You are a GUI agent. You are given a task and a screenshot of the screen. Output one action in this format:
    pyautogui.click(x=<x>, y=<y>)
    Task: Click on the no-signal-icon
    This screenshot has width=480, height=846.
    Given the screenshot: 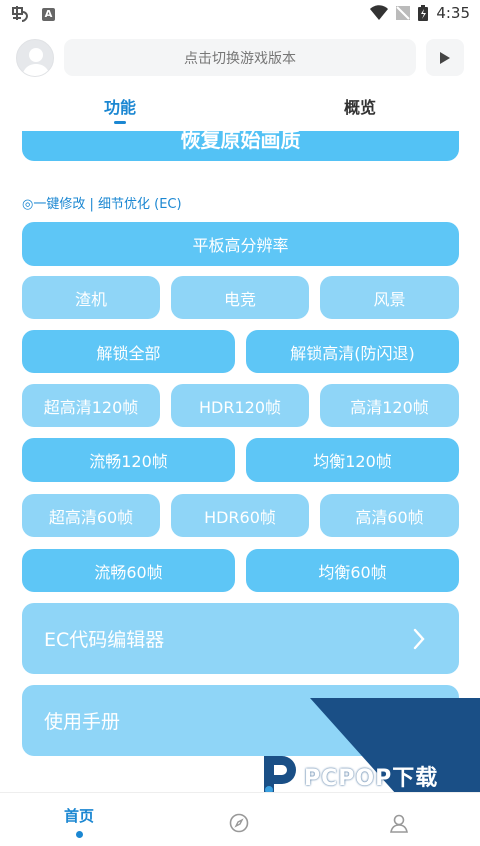 What is the action you would take?
    pyautogui.click(x=403, y=13)
    